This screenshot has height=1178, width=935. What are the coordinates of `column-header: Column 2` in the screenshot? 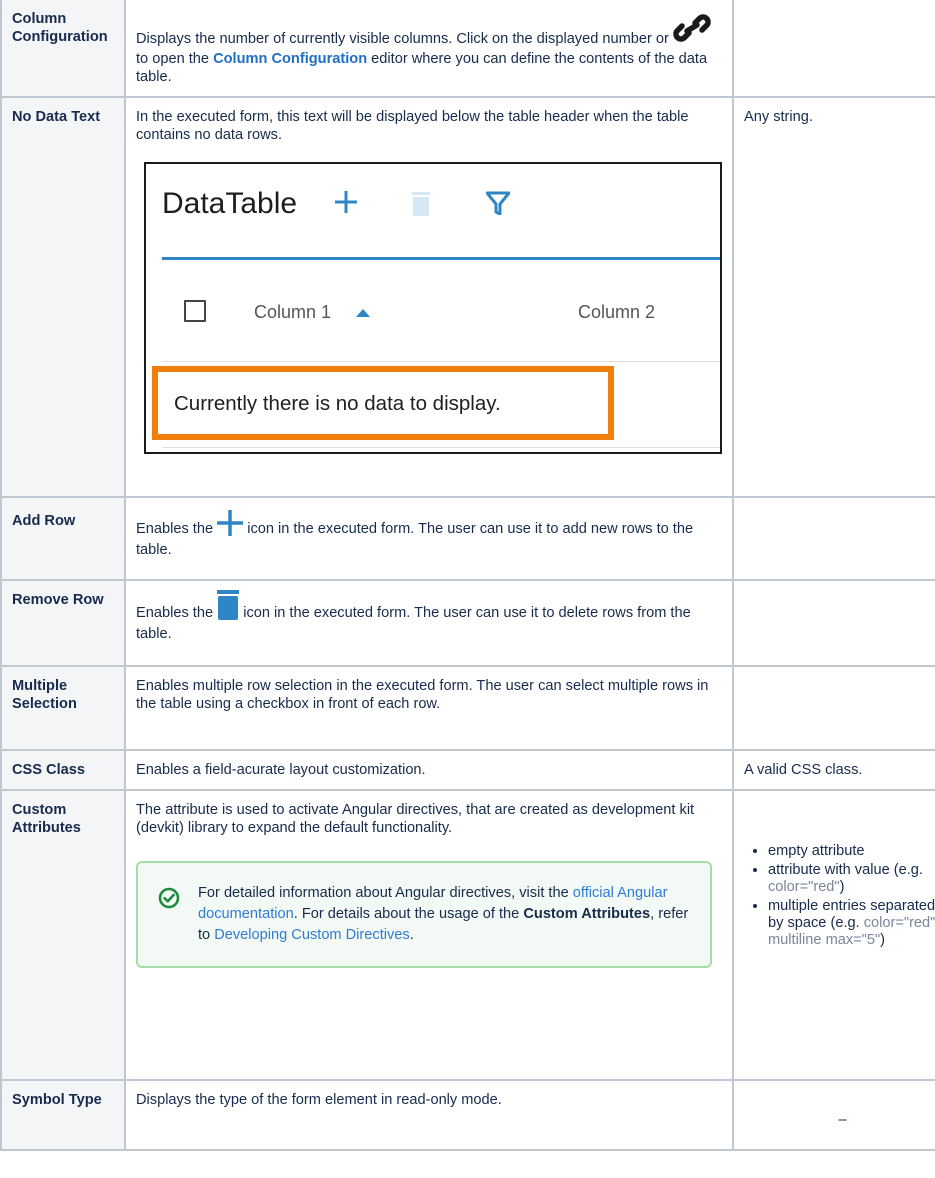 It's located at (617, 312).